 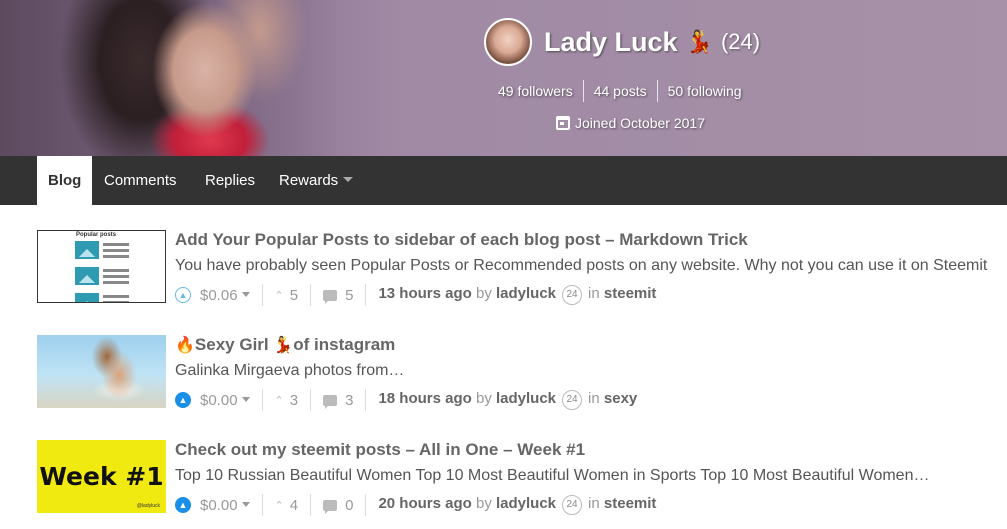 What do you see at coordinates (424, 293) in the screenshot?
I see `post-time: 13 hours ago` at bounding box center [424, 293].